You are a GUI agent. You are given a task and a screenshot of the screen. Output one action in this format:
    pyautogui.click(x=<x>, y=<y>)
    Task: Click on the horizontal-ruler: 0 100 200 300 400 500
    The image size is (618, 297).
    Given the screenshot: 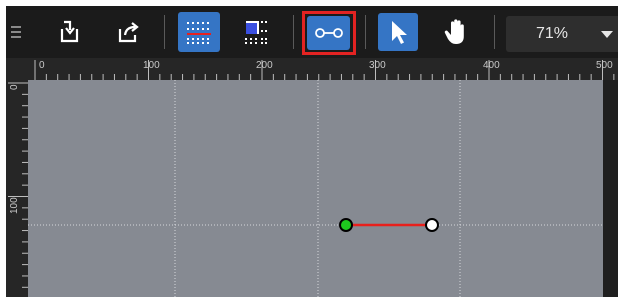 What is the action you would take?
    pyautogui.click(x=323, y=69)
    